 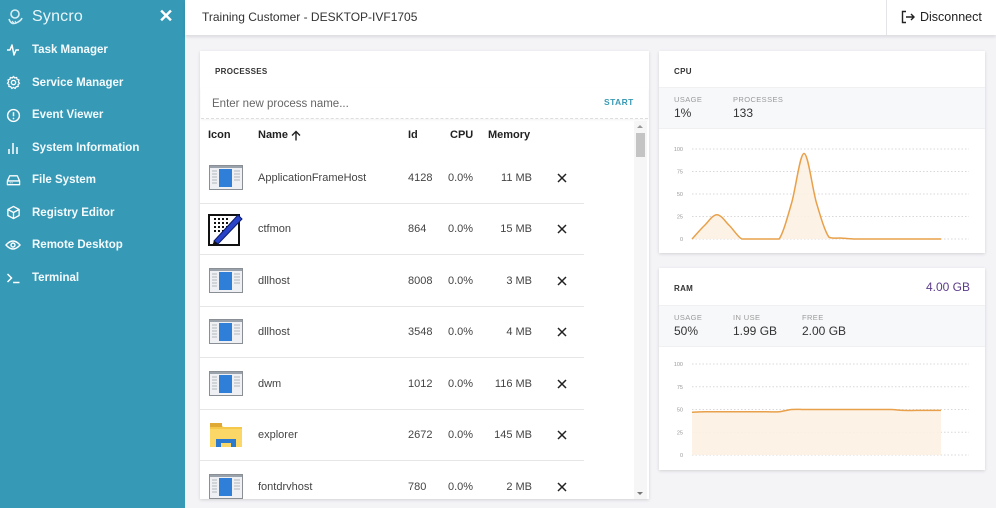 What do you see at coordinates (226, 230) in the screenshot?
I see `notepad-pen-icon` at bounding box center [226, 230].